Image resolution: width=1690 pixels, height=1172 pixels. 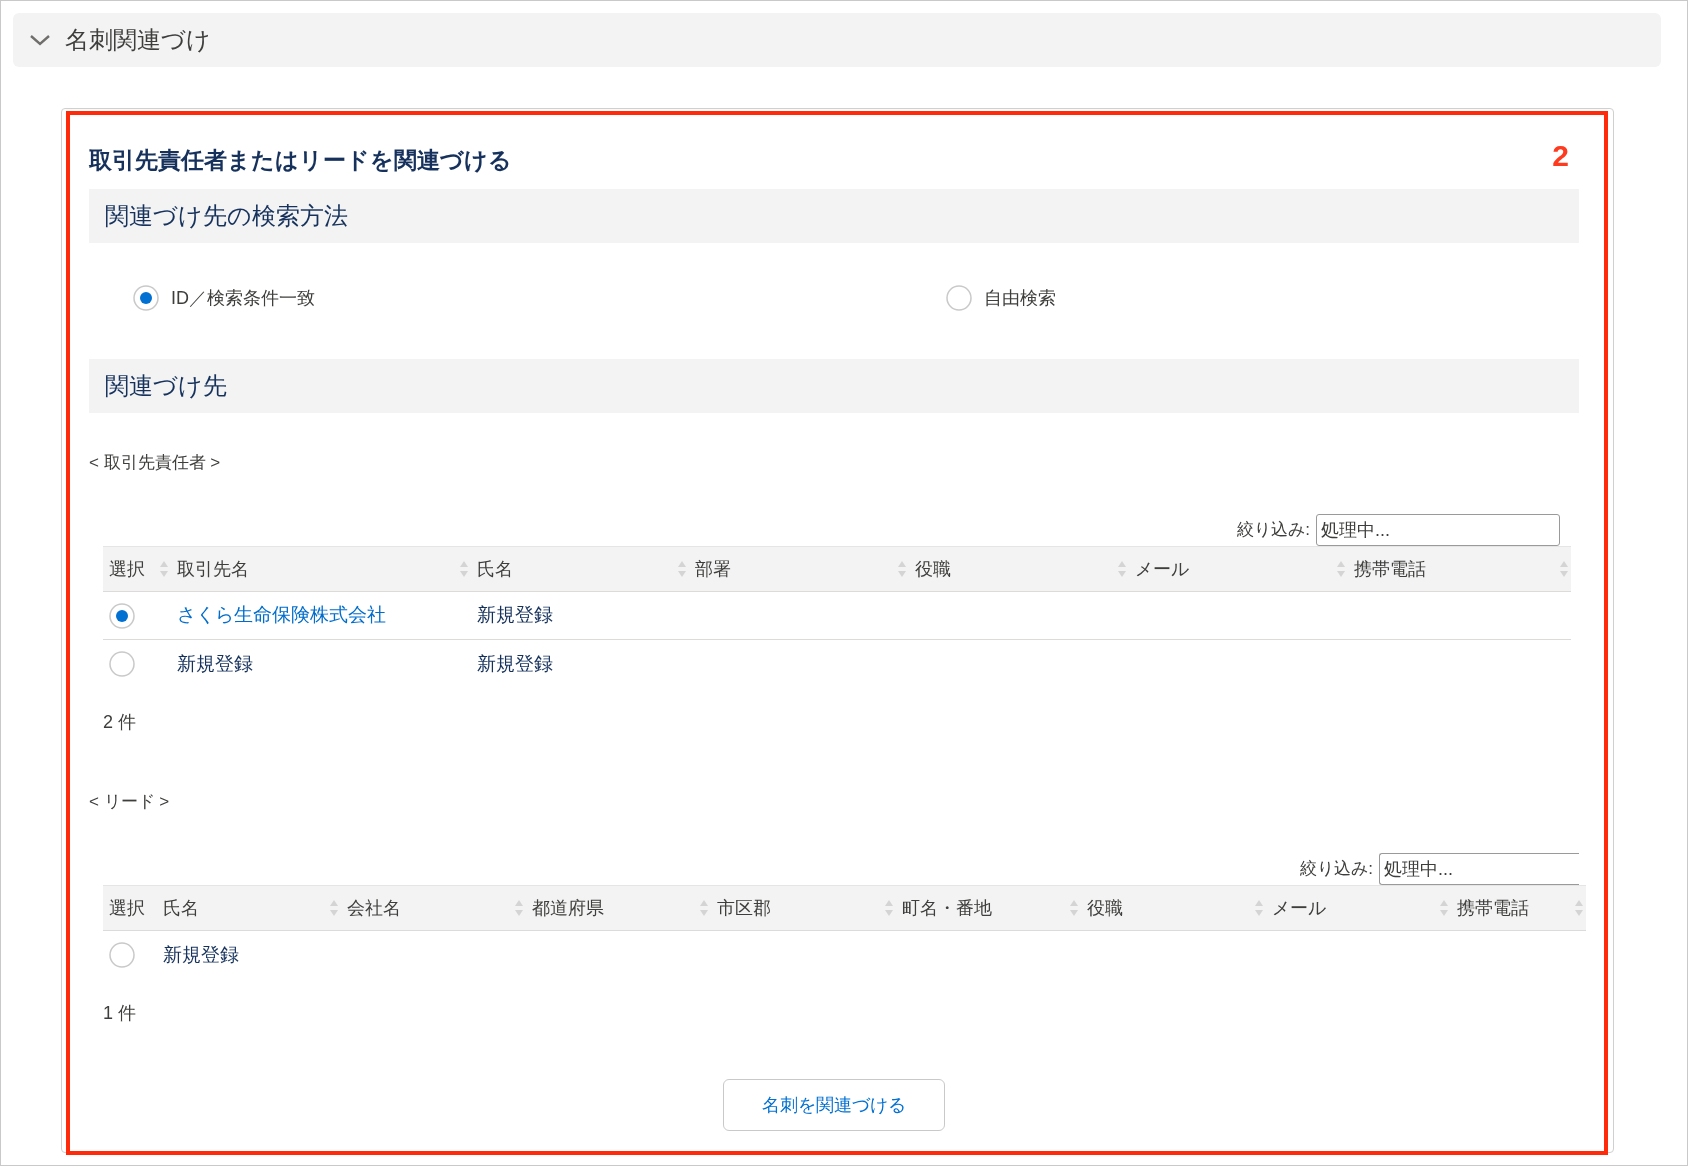 I want to click on record-count: 1 件, so click(x=120, y=1013).